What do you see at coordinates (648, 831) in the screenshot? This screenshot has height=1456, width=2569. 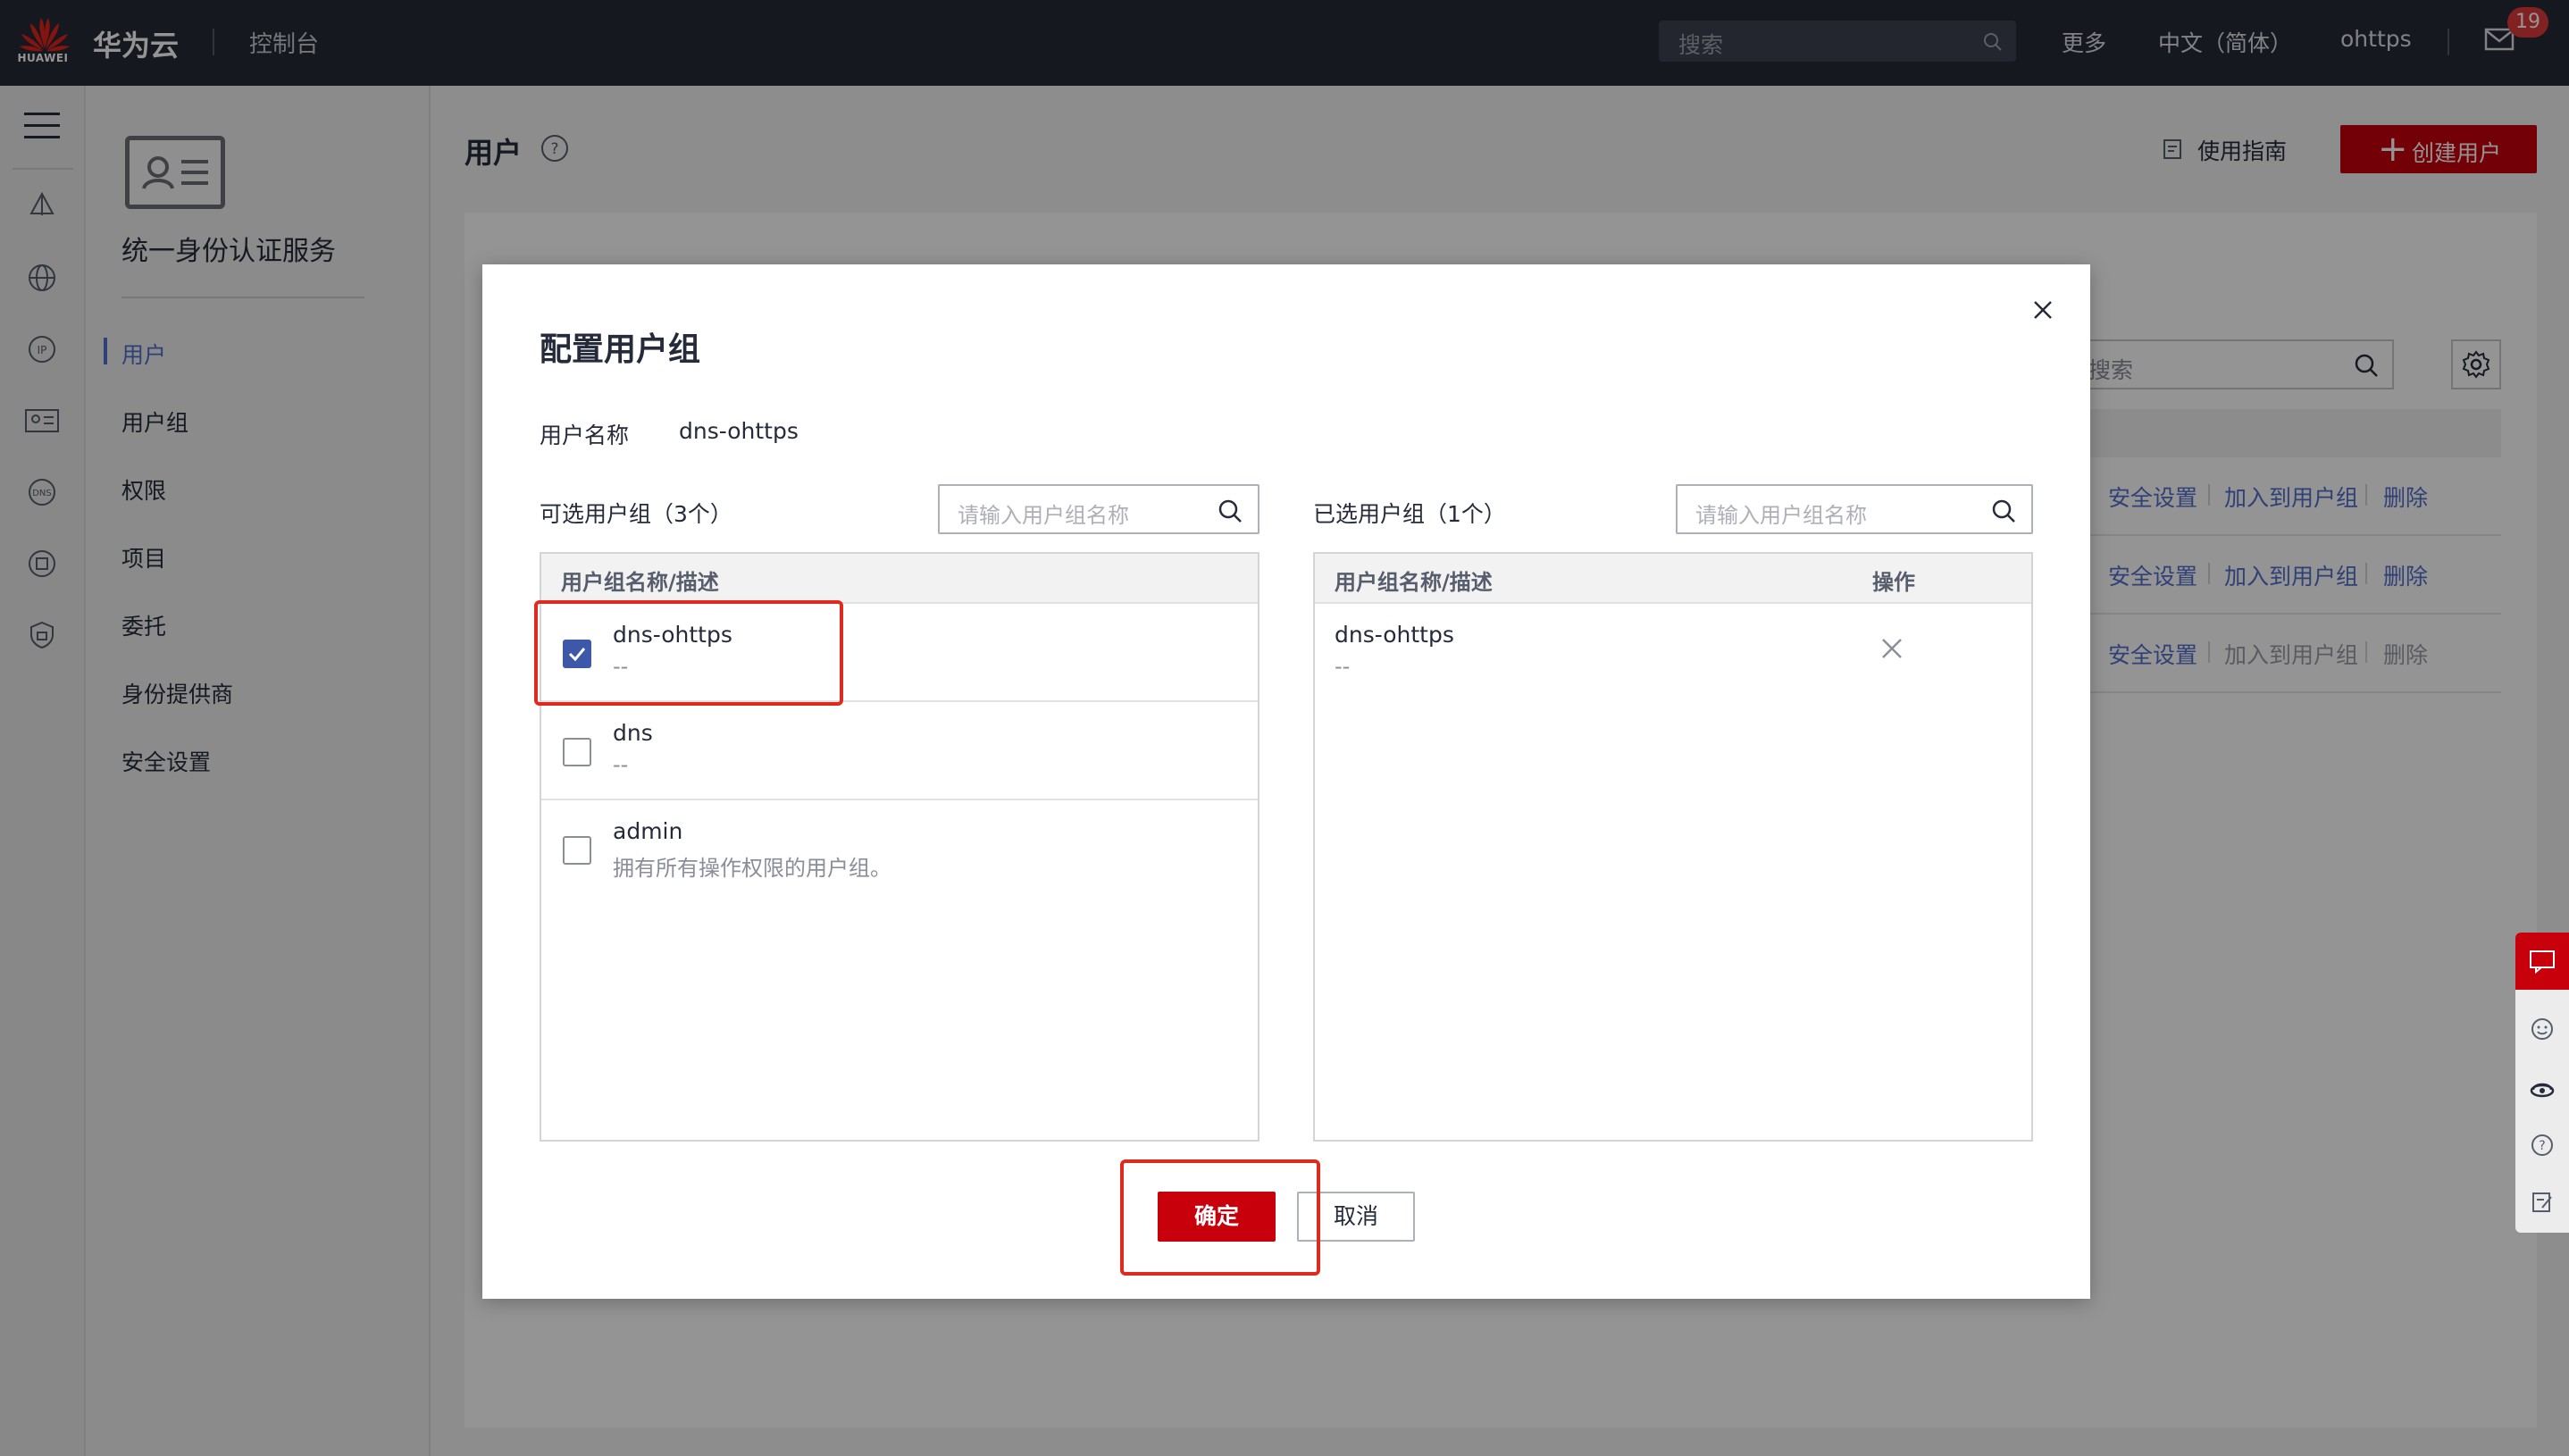 I see `group-name: admin` at bounding box center [648, 831].